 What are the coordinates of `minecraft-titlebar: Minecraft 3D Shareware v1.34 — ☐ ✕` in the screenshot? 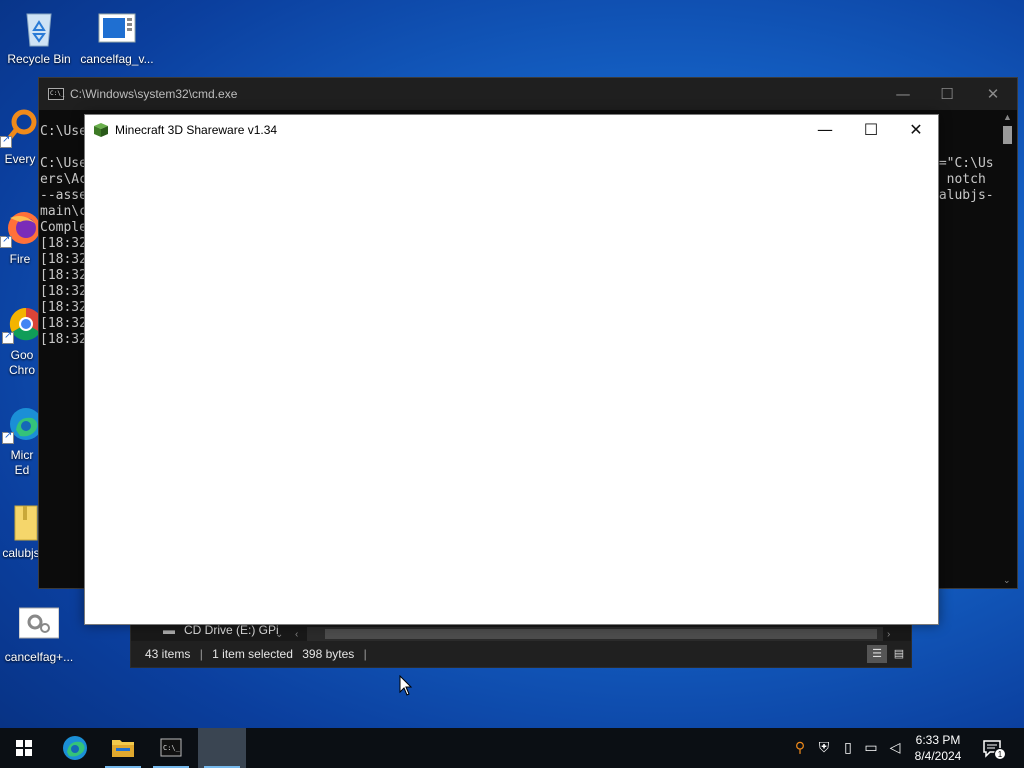 It's located at (511, 130).